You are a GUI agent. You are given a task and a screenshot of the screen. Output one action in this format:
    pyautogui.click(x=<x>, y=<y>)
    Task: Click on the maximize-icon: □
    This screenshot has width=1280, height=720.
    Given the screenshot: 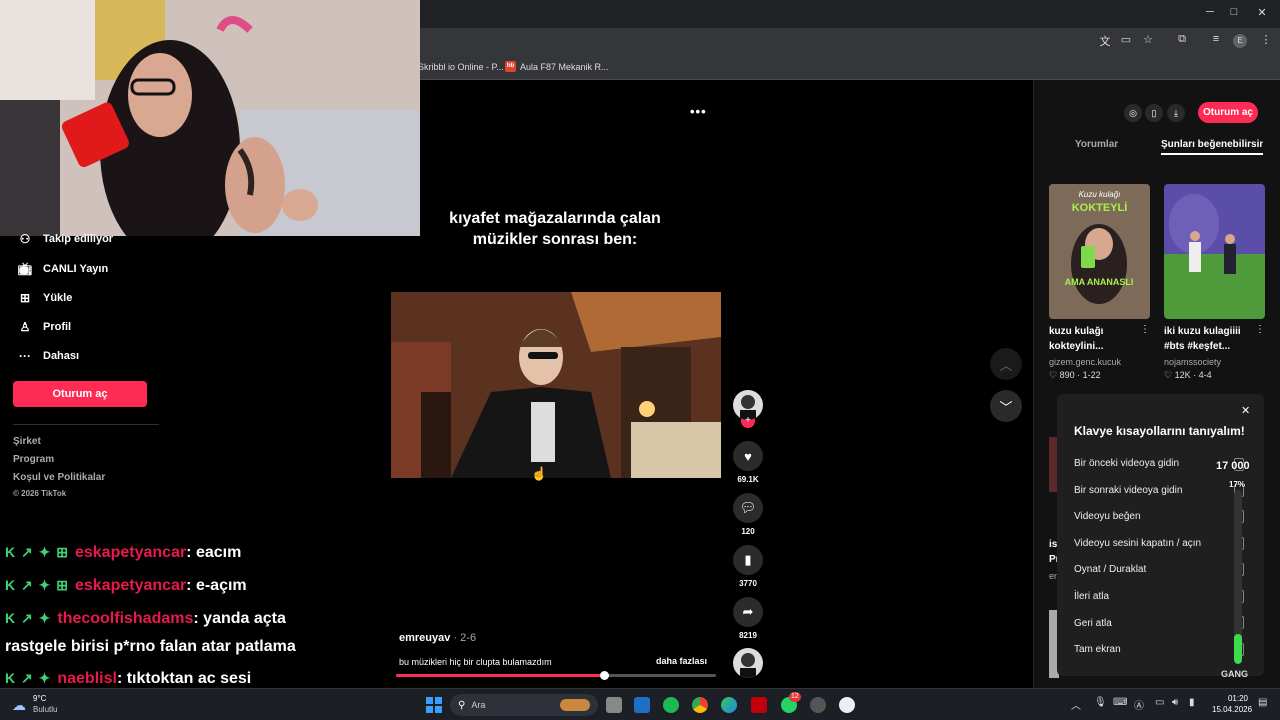 What is the action you would take?
    pyautogui.click(x=1234, y=12)
    